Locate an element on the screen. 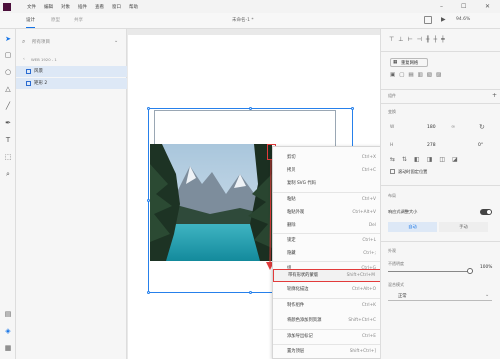 The height and width of the screenshot is (359, 500). tab-prototype: 原型 is located at coordinates (55, 20).